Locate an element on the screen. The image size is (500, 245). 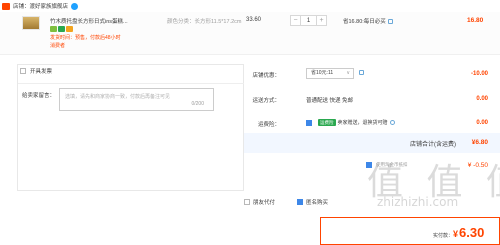
store-name-link: 渡好家族旗舰店 is located at coordinates (49, 6).